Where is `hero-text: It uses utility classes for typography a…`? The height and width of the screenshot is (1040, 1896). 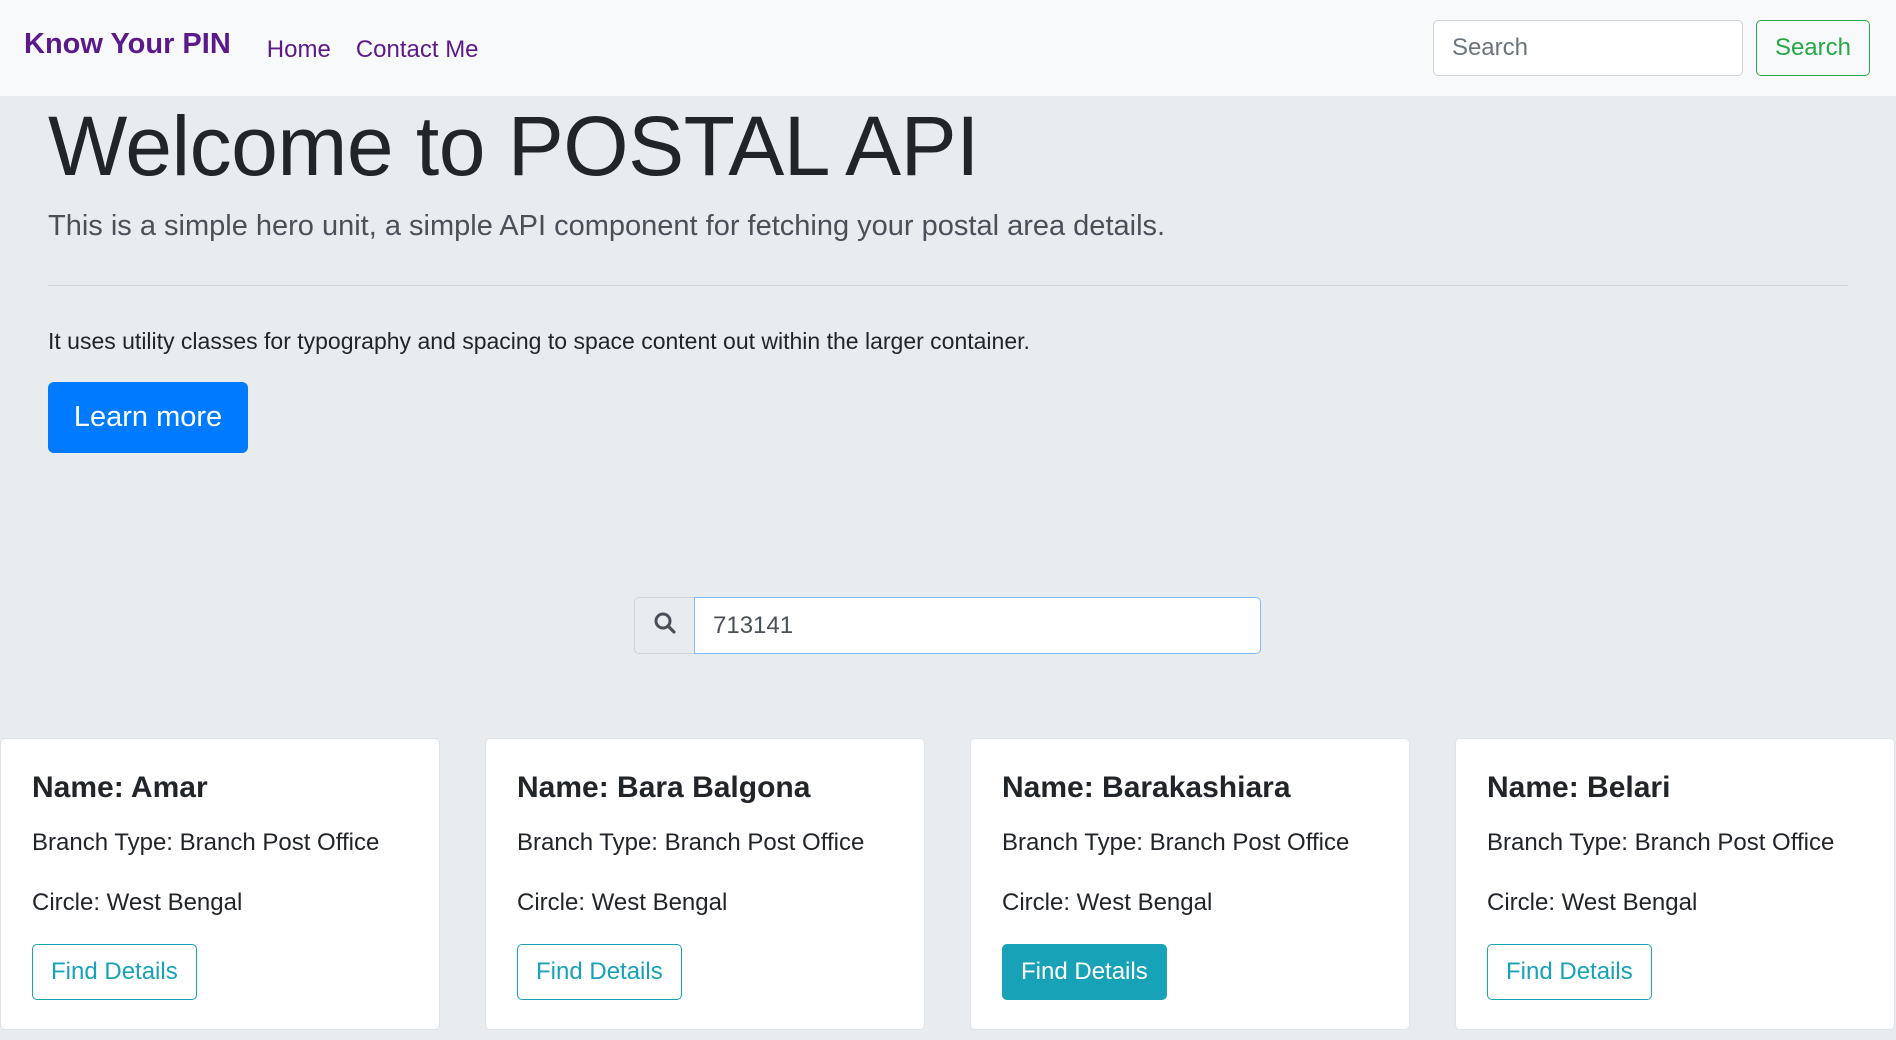
hero-text: It uses utility classes for typography a… is located at coordinates (539, 341).